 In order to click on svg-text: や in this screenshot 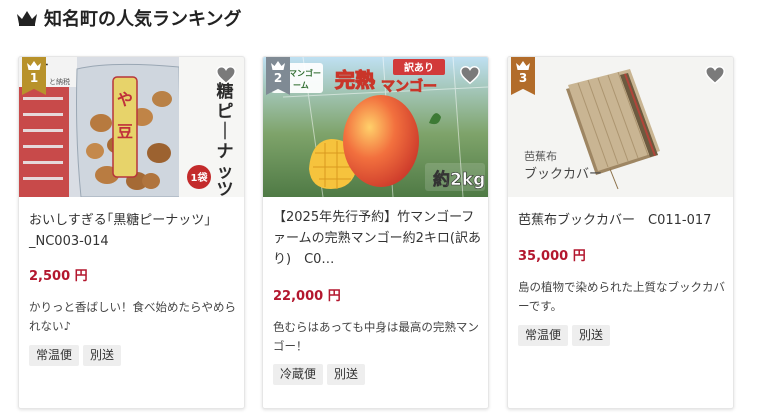, I will do `click(125, 99)`.